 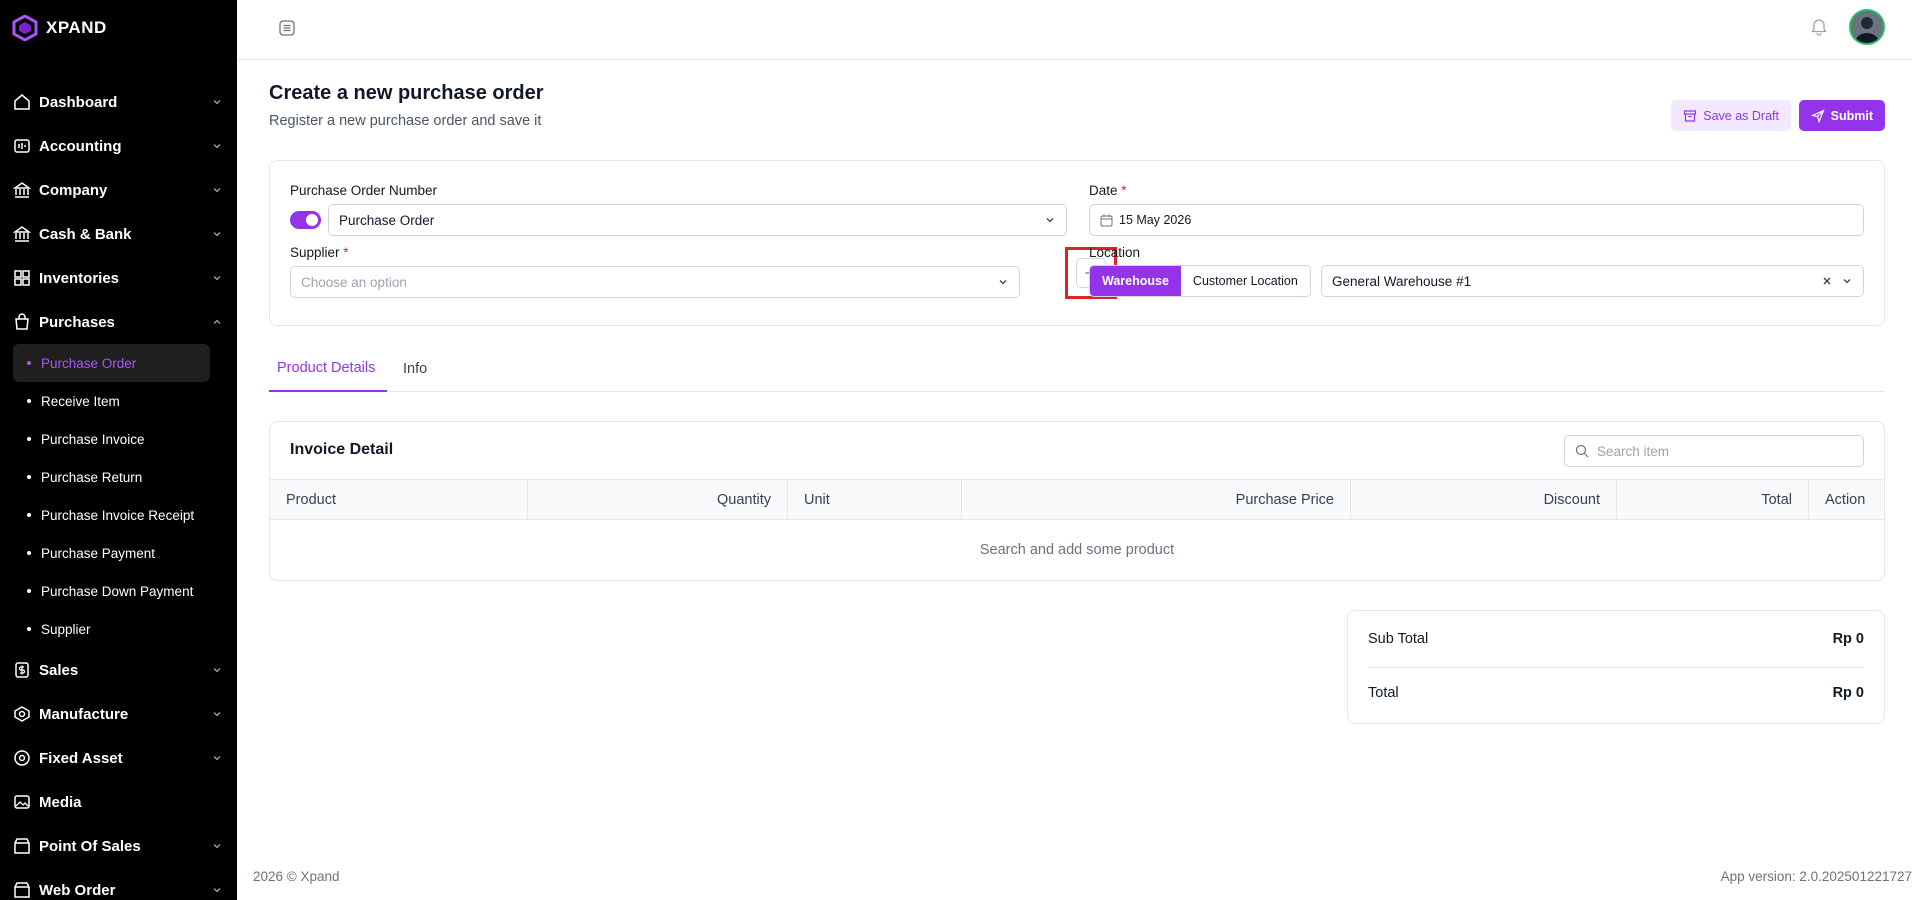 What do you see at coordinates (66, 629) in the screenshot?
I see `sidebar-subitem-label: Supplier` at bounding box center [66, 629].